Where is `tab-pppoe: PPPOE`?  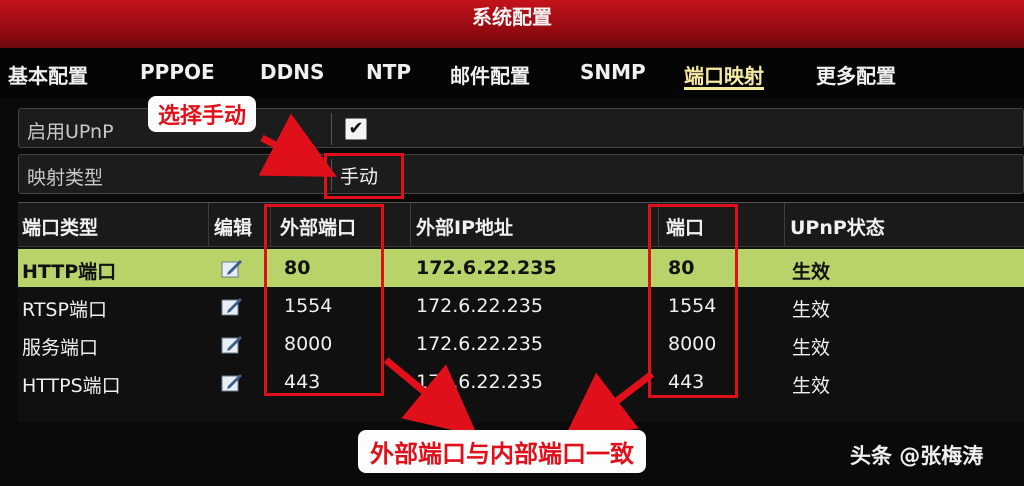
tab-pppoe: PPPOE is located at coordinates (177, 75).